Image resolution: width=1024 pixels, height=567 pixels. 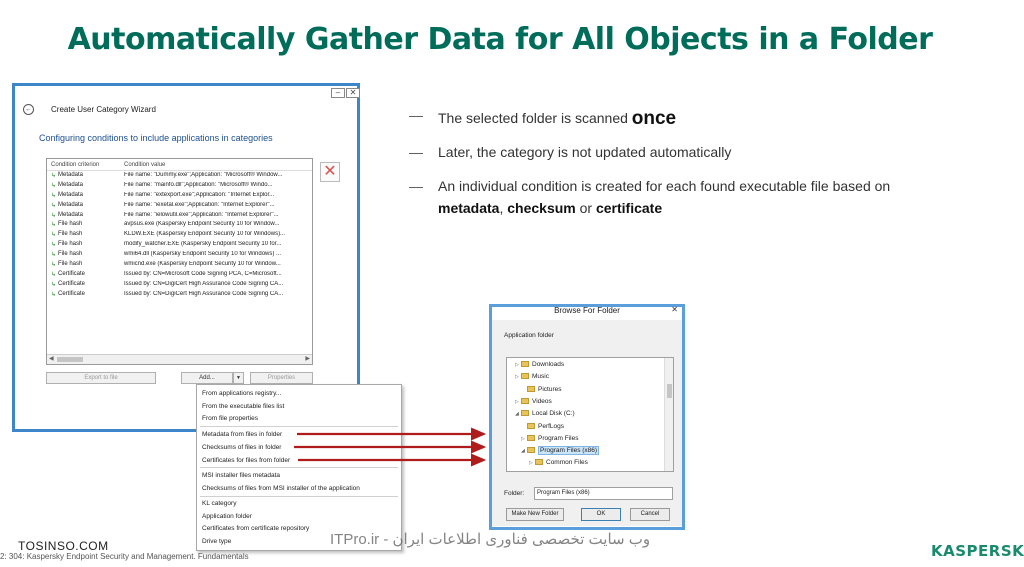 I want to click on folder-label: Folder:, so click(x=514, y=493).